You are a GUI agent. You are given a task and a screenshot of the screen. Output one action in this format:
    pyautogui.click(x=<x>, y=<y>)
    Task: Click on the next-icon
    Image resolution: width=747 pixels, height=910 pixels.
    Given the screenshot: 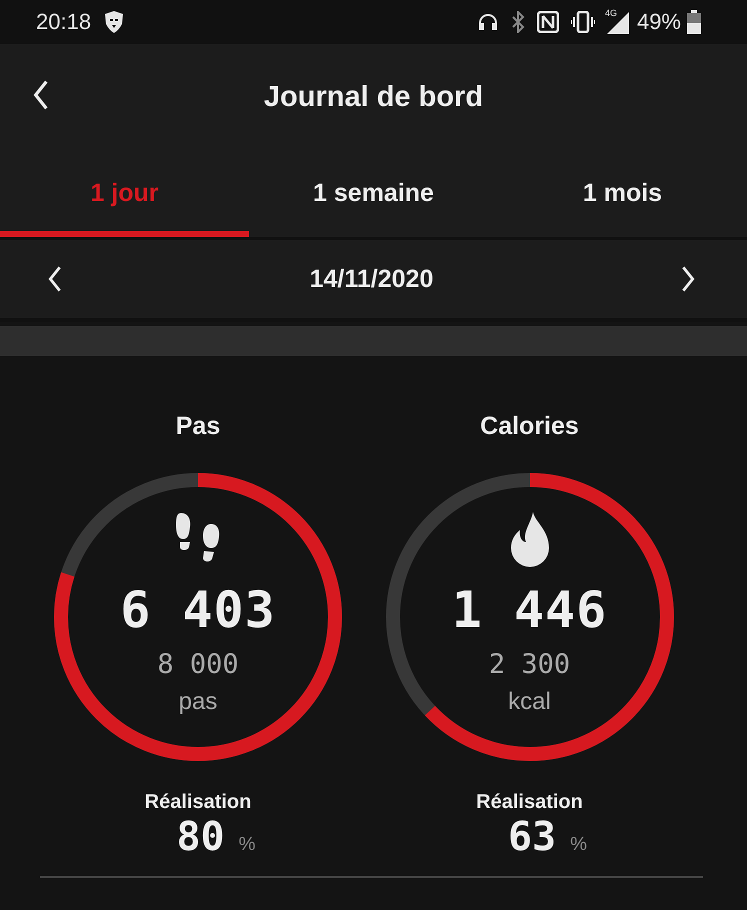 What is the action you would take?
    pyautogui.click(x=688, y=279)
    